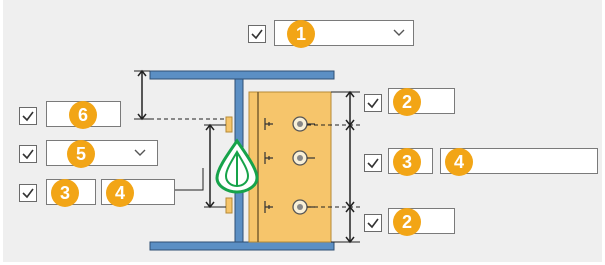 This screenshot has height=265, width=605. What do you see at coordinates (290, 167) in the screenshot?
I see `end-plate` at bounding box center [290, 167].